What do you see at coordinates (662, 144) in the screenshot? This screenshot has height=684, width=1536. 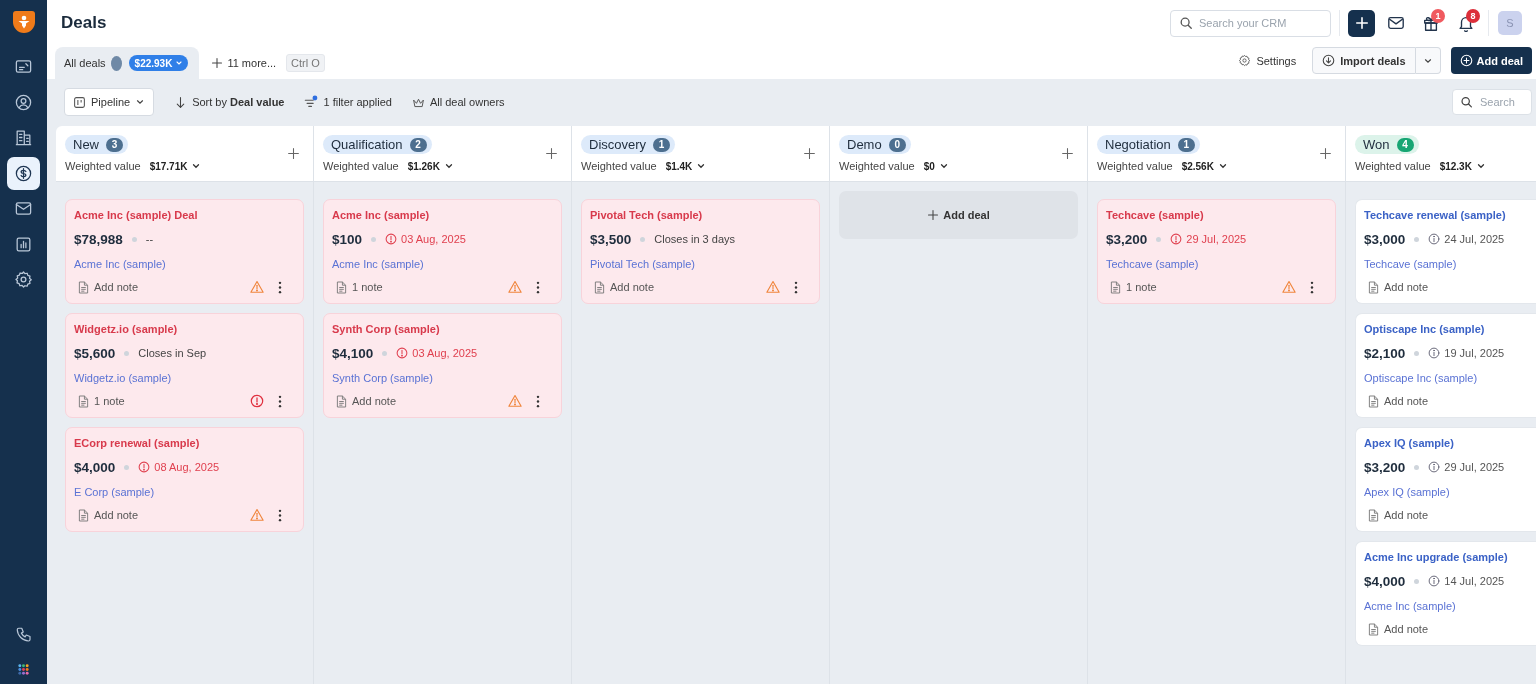 I see `count-badge: 1` at bounding box center [662, 144].